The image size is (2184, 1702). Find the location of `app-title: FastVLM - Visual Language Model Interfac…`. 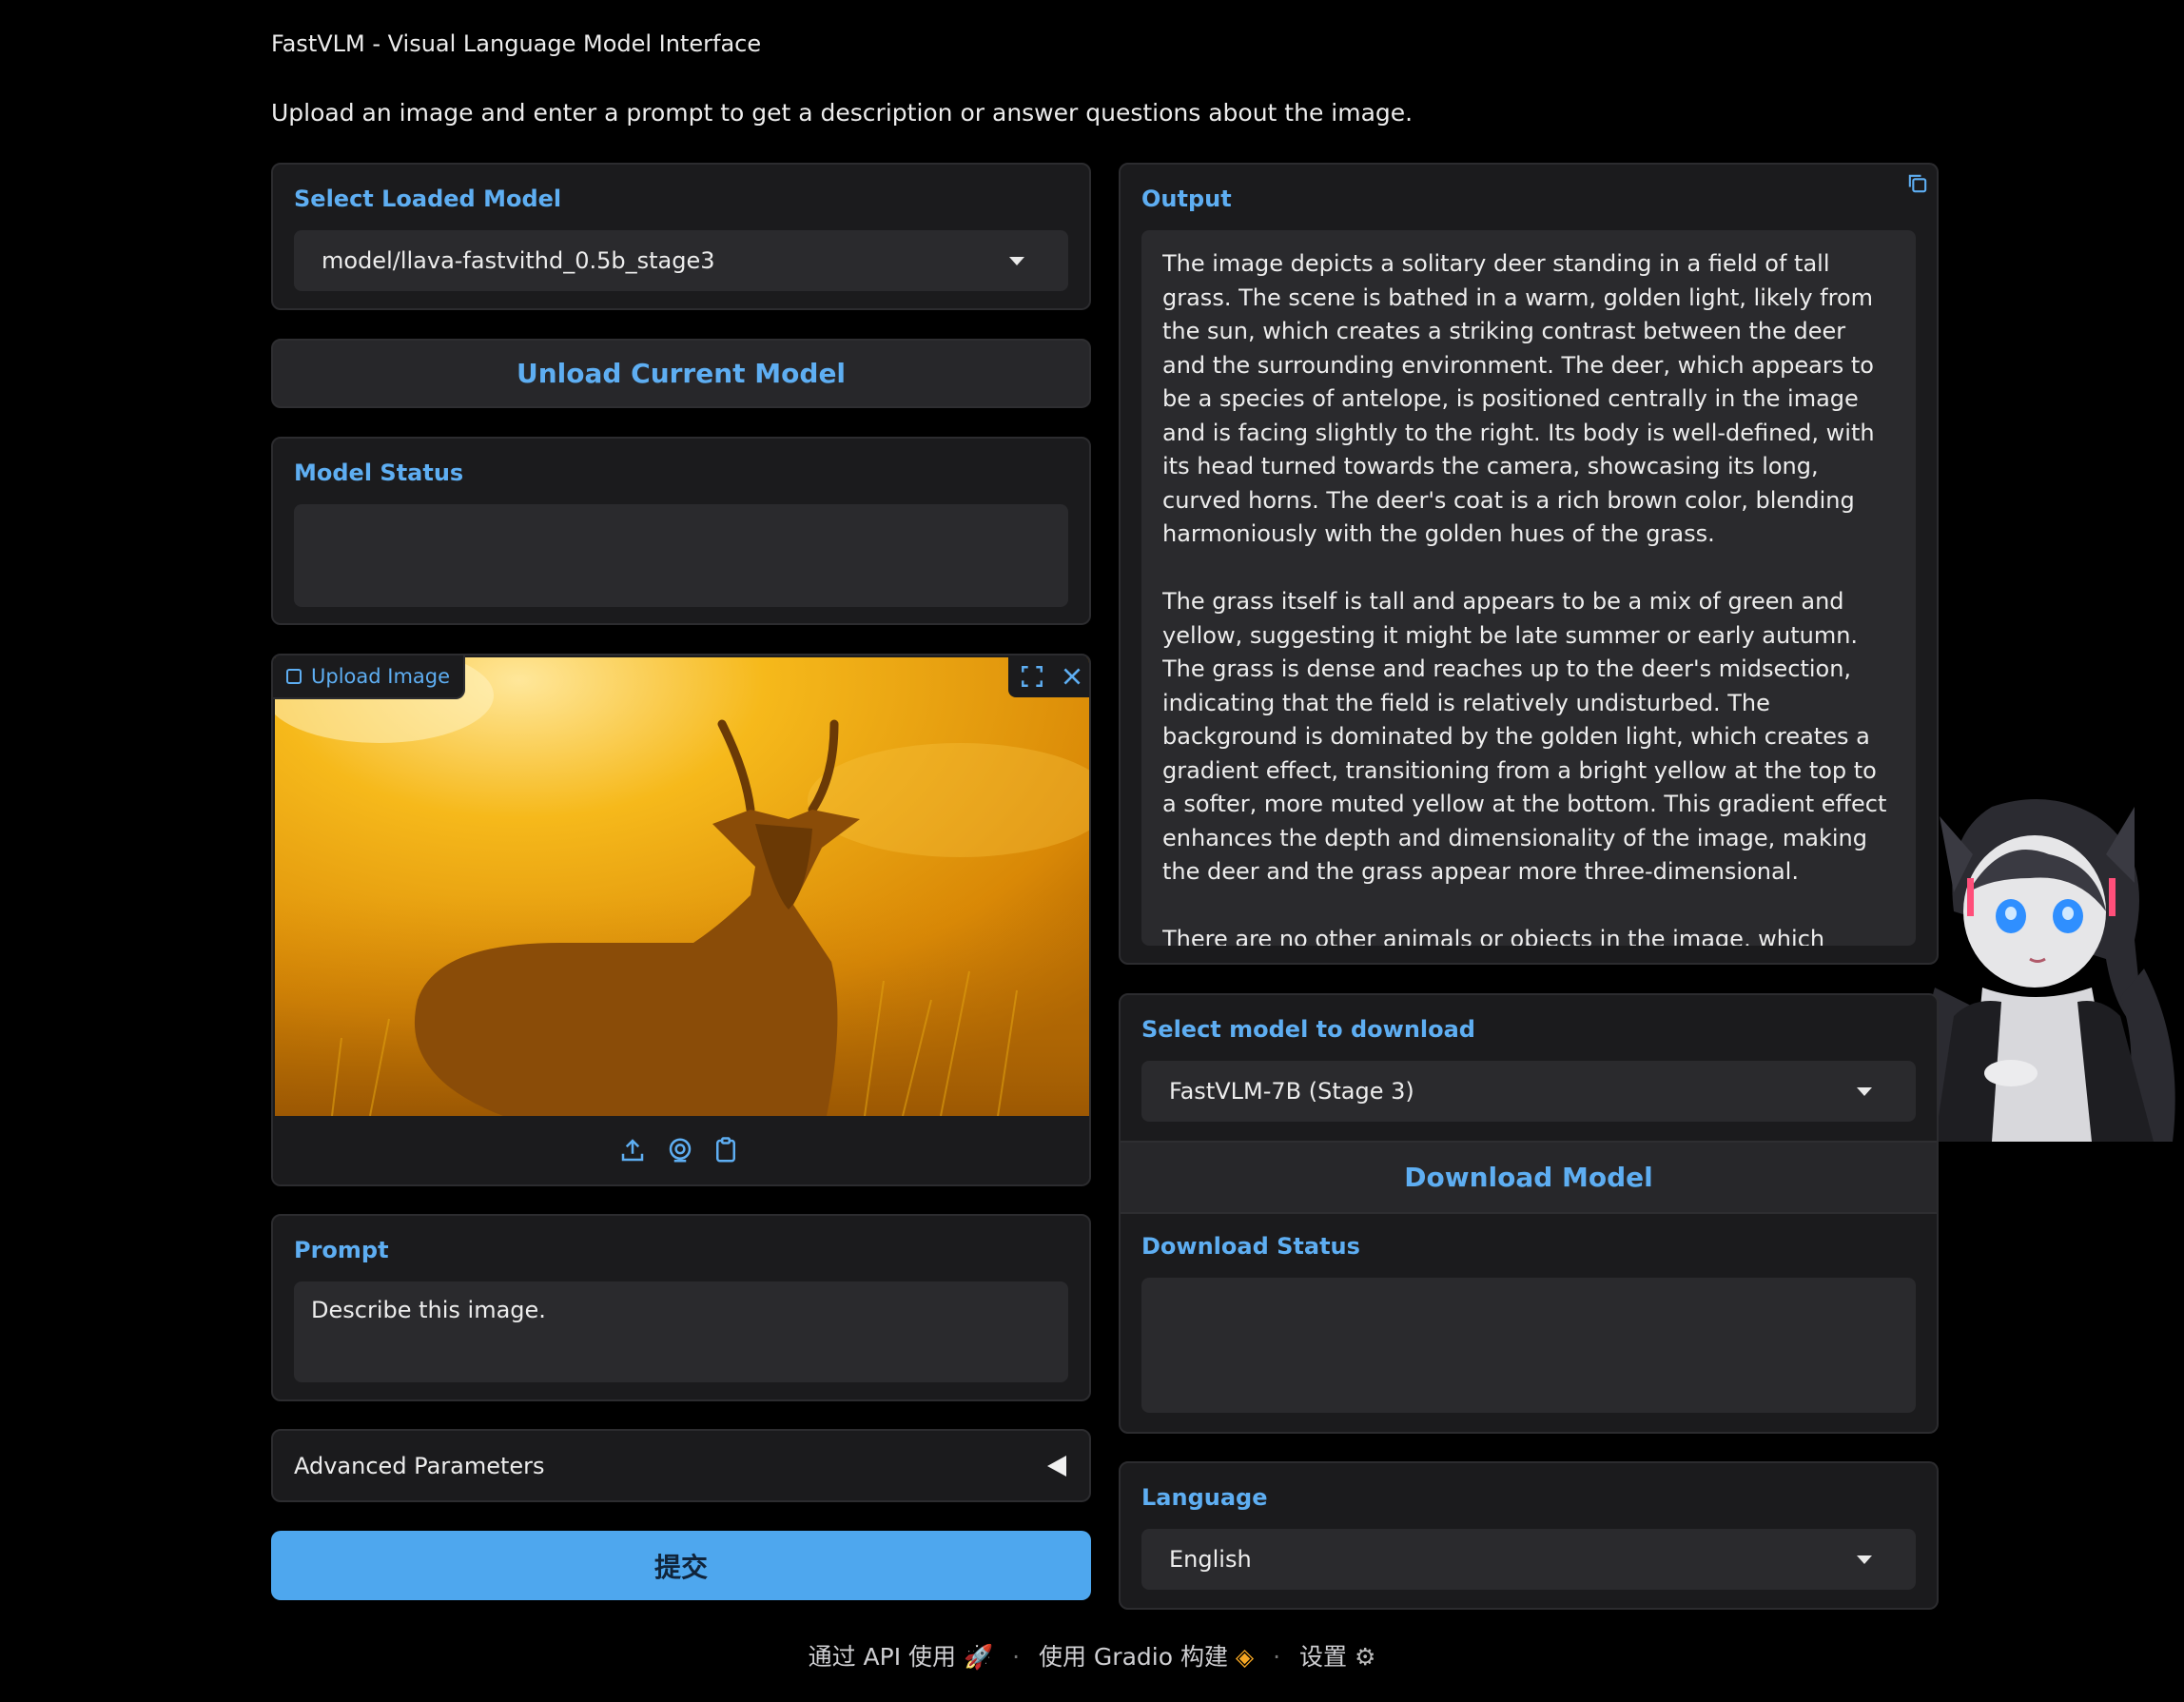

app-title: FastVLM - Visual Language Model Interfac… is located at coordinates (516, 43).